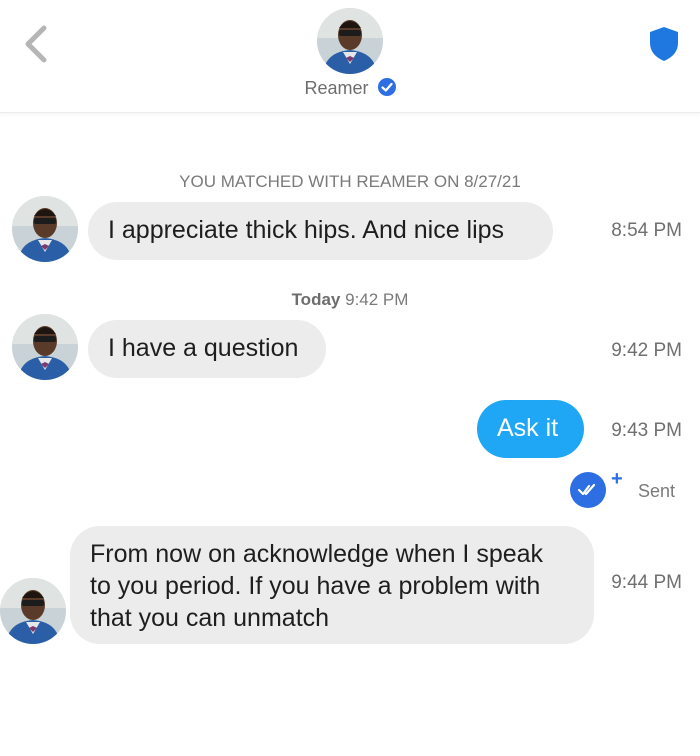 This screenshot has width=700, height=756. I want to click on safety-shield-button, so click(664, 44).